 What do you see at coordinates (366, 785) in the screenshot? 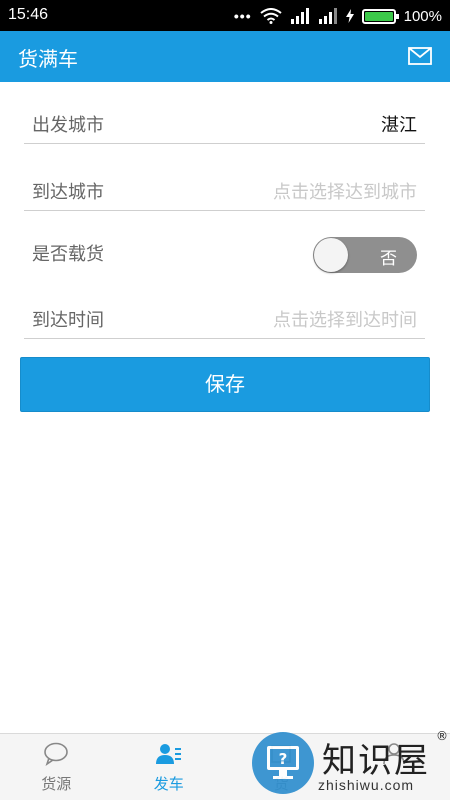
I see `watermark-url: zhishiwu.com` at bounding box center [366, 785].